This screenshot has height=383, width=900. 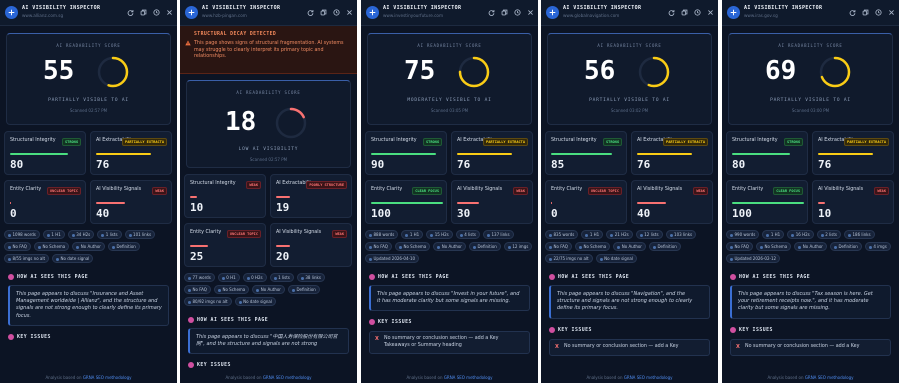 What do you see at coordinates (619, 234) in the screenshot?
I see `stat-pill: 21 H2s` at bounding box center [619, 234].